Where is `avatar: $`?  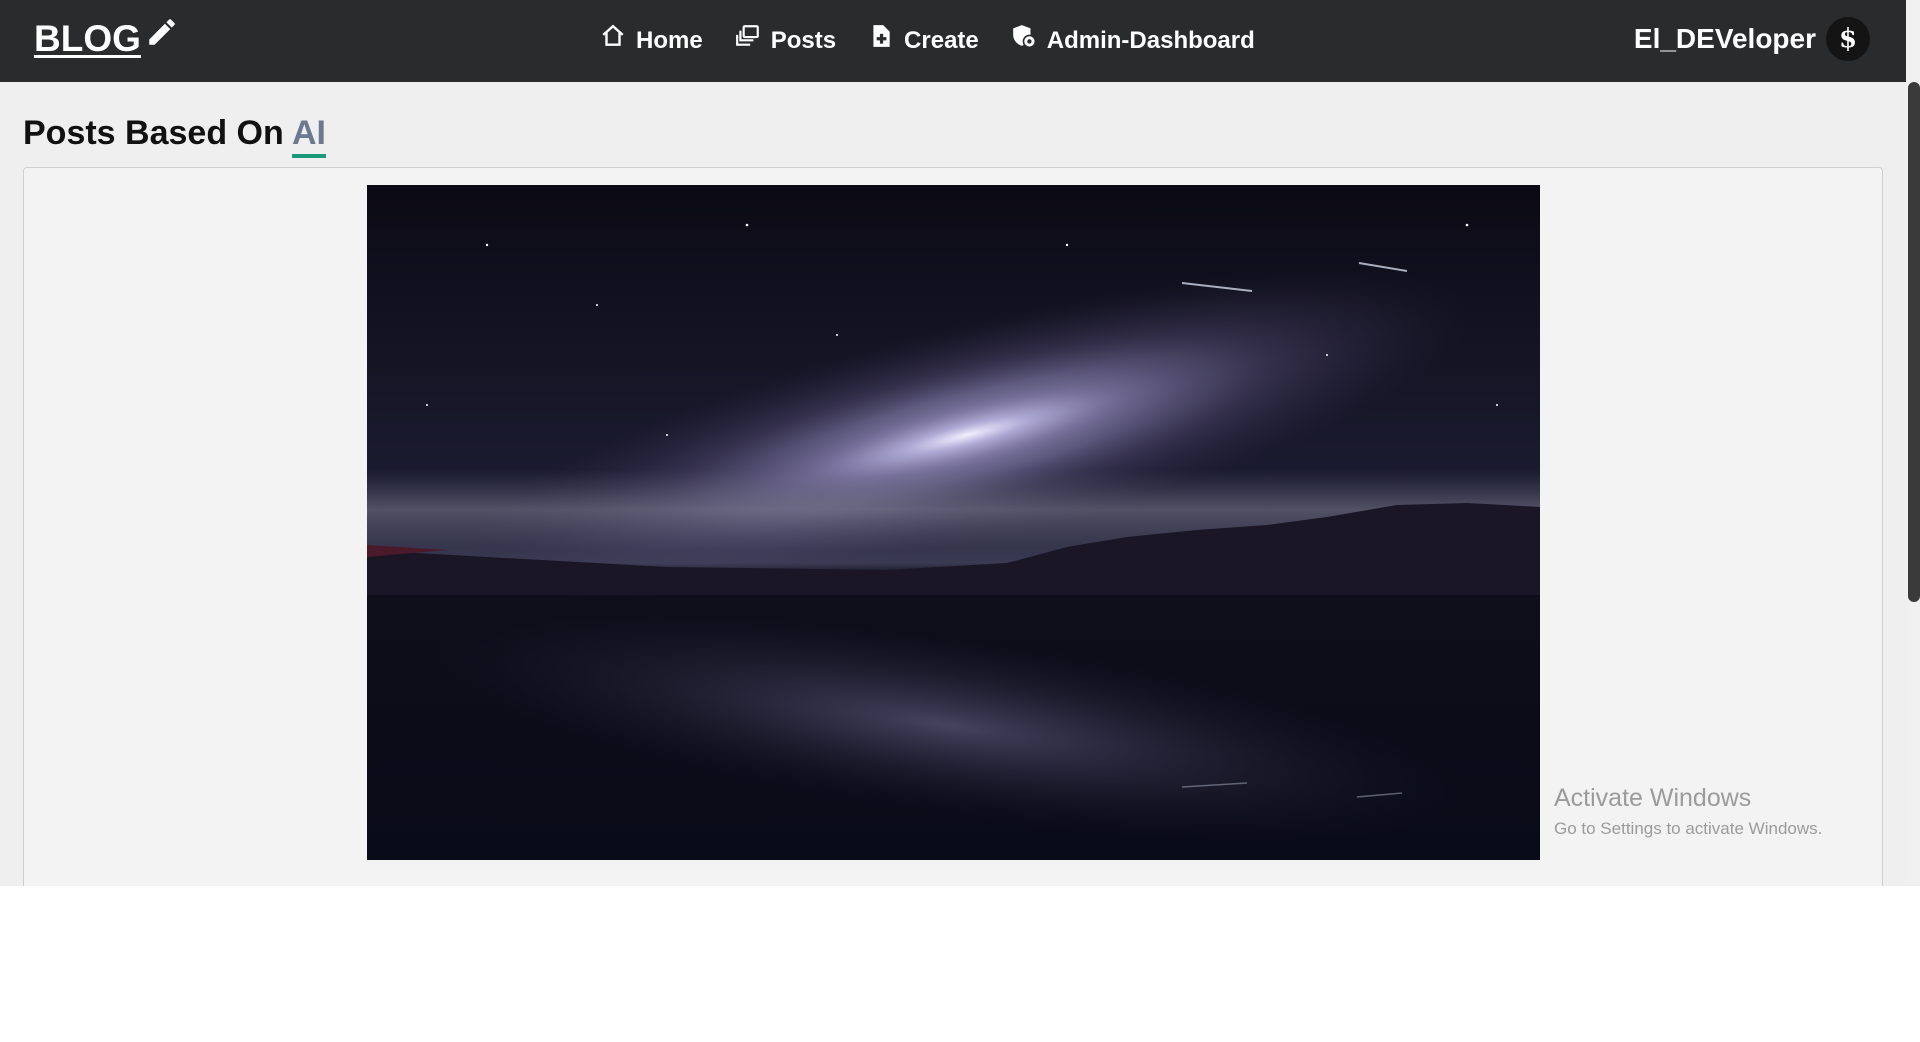
avatar: $ is located at coordinates (1848, 39).